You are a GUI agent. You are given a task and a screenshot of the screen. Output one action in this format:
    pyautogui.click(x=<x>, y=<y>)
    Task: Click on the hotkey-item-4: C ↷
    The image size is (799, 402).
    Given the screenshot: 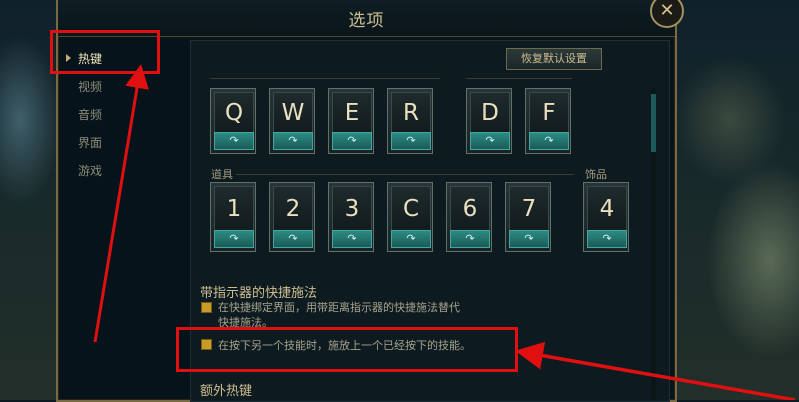 What is the action you would take?
    pyautogui.click(x=410, y=217)
    